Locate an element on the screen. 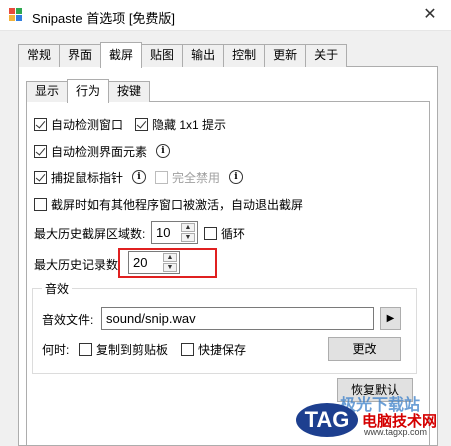  auto-detect-elements-option: 自动检测界面元素 is located at coordinates (90, 151).